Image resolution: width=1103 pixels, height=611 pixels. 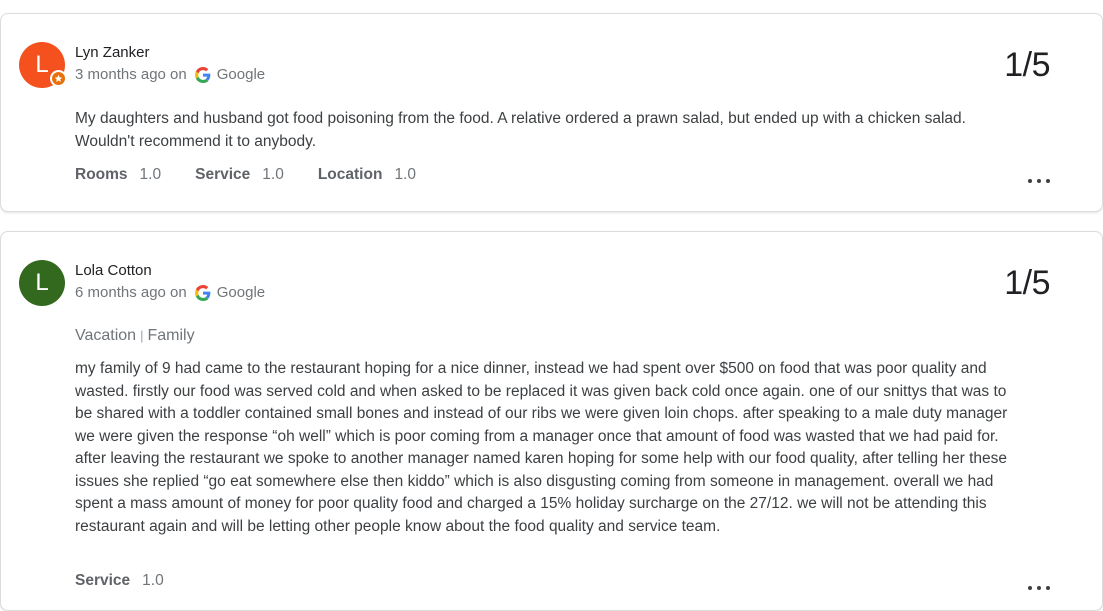 I want to click on rating-label-rooms: Rooms, so click(x=101, y=174).